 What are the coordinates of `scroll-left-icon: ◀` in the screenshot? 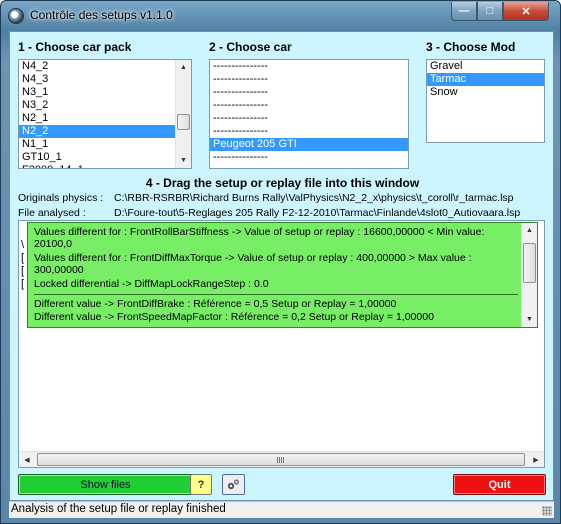 It's located at (27, 459).